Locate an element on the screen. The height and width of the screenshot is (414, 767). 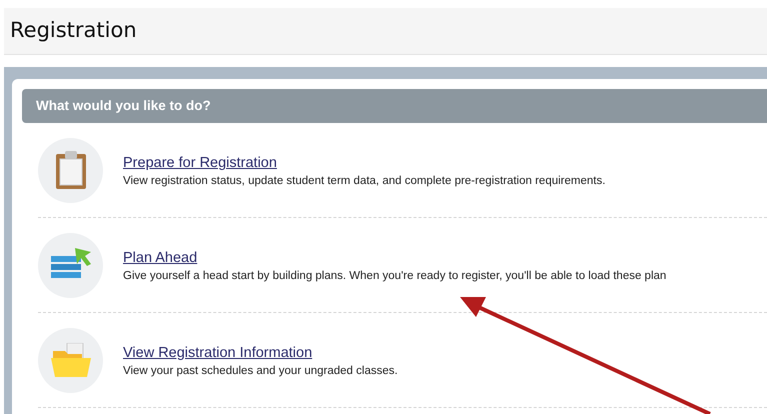
option-description: View your past schedules and your ungraded classes. is located at coordinates (260, 372).